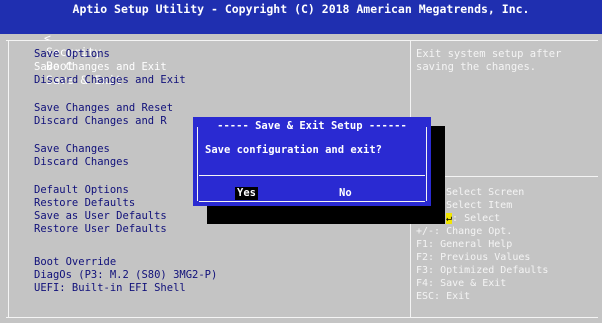  Describe the element at coordinates (100, 121) in the screenshot. I see `discard-changes-and-reset-item: Discard Changes and R` at that location.